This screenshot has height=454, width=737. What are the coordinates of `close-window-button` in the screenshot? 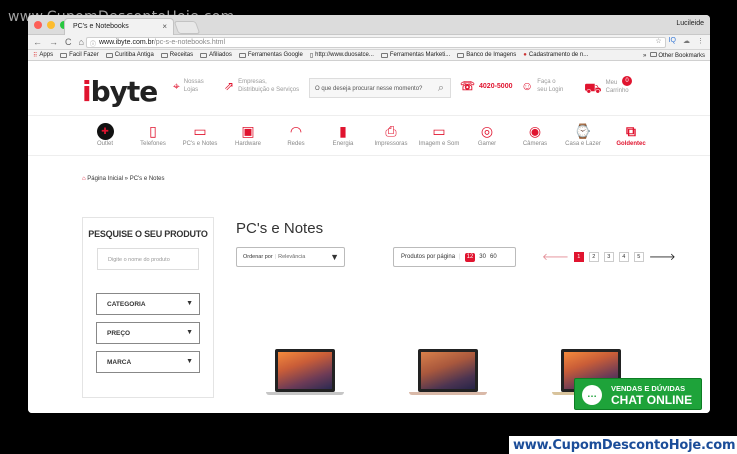 It's located at (38, 25).